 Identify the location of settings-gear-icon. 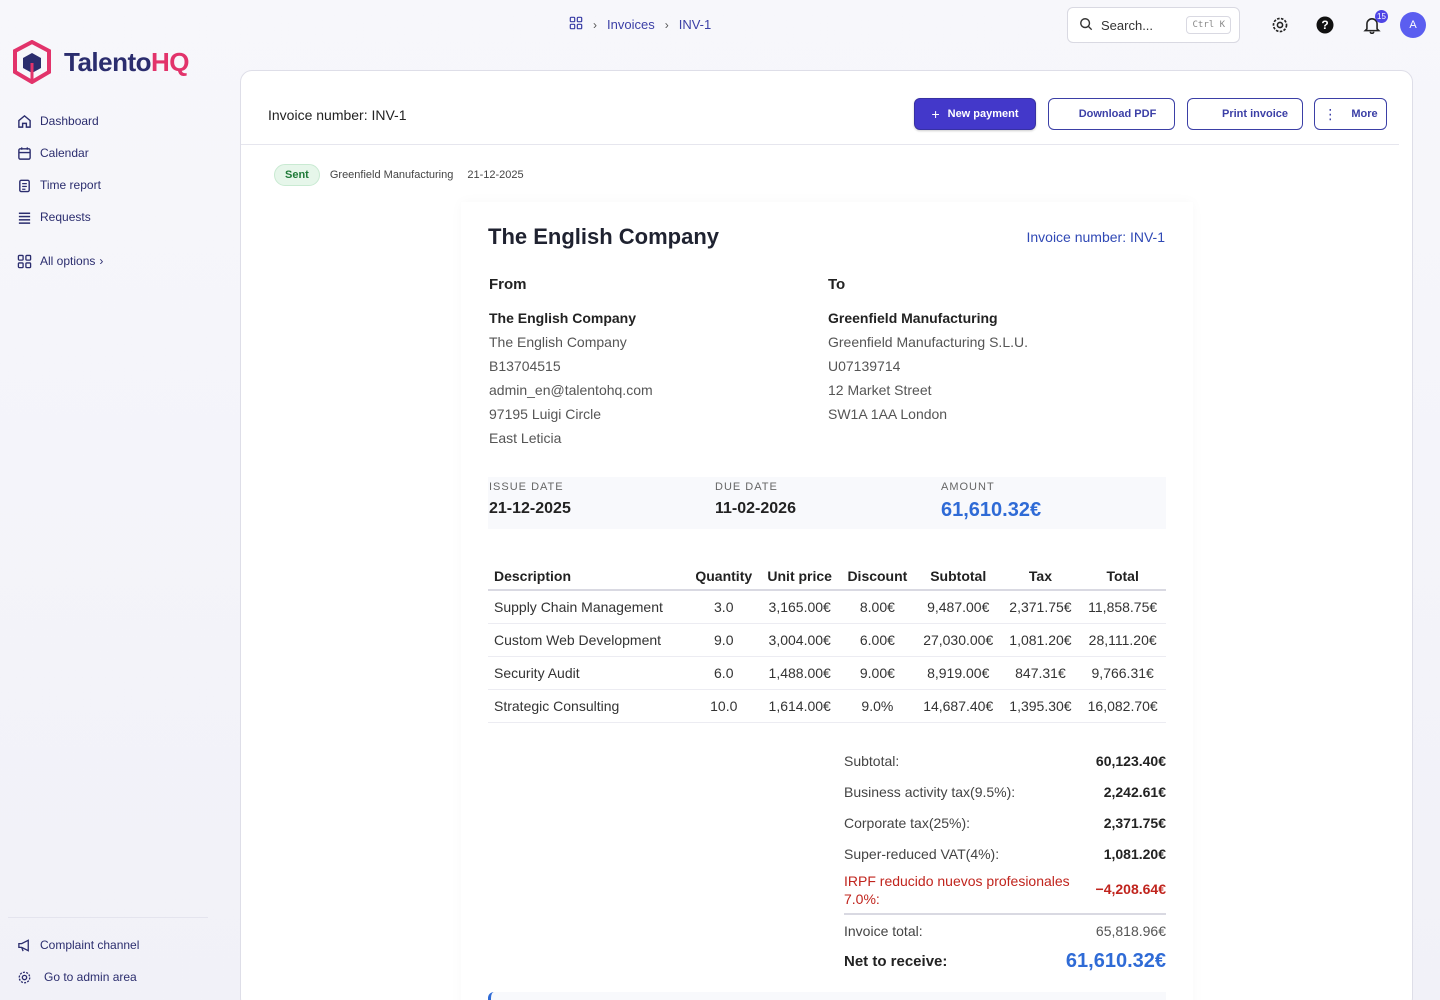
(1280, 25).